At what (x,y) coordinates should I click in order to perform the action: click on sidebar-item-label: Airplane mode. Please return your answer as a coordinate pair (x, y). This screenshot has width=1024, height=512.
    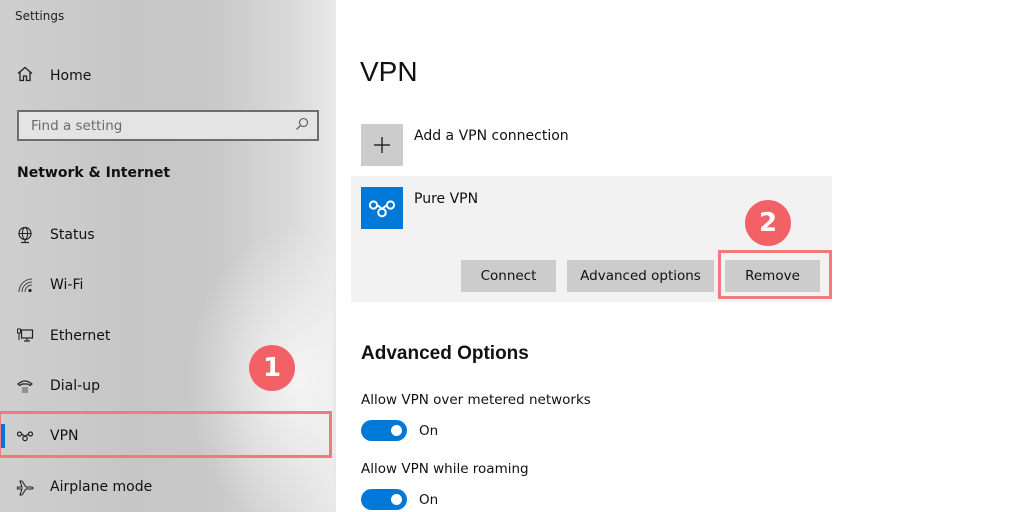
    Looking at the image, I should click on (101, 487).